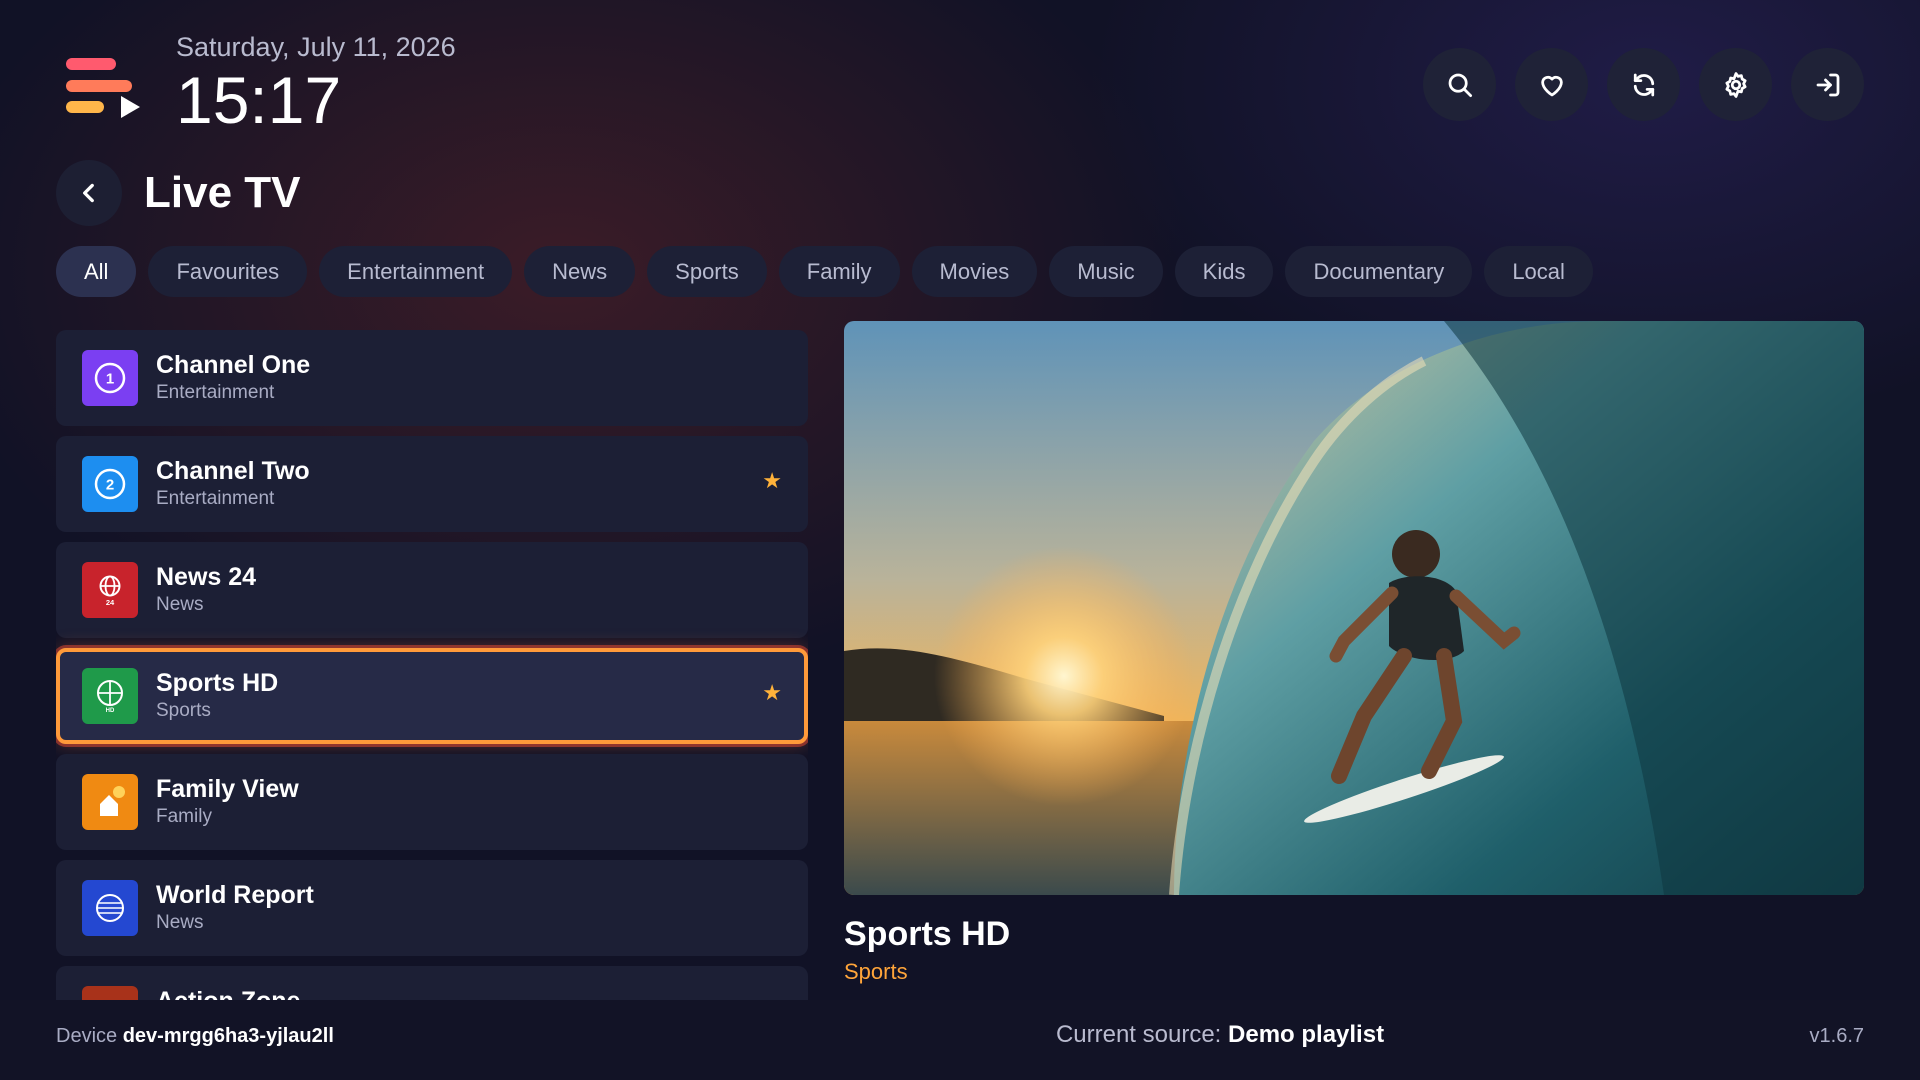  Describe the element at coordinates (432, 802) in the screenshot. I see `channel-item: Family View Family` at that location.